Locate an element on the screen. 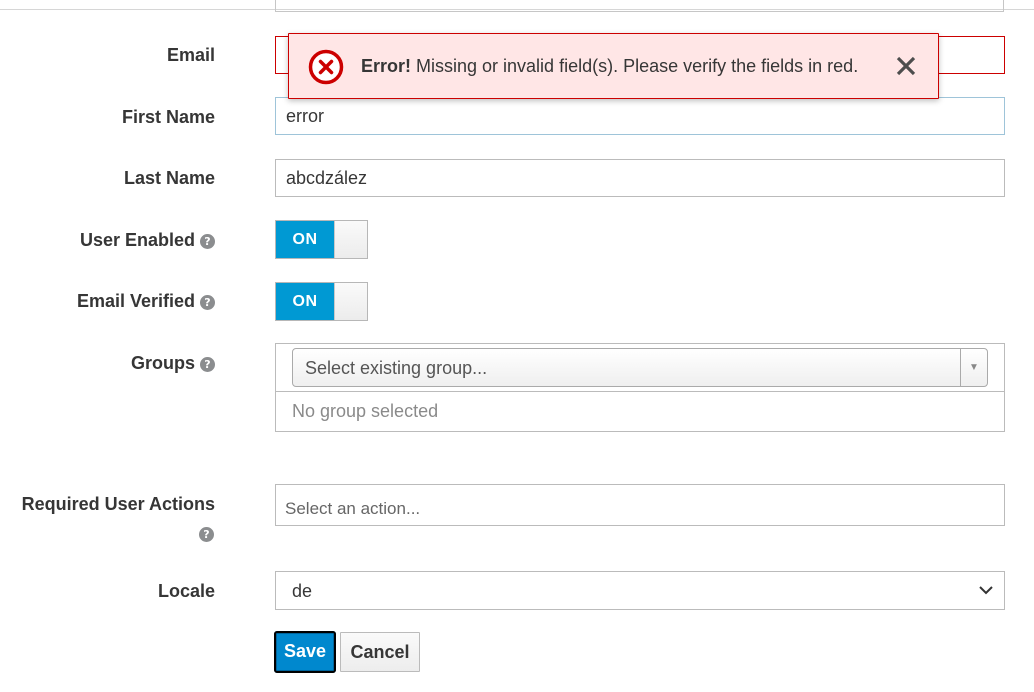  user-enabled-label: User Enabled? is located at coordinates (107, 240).